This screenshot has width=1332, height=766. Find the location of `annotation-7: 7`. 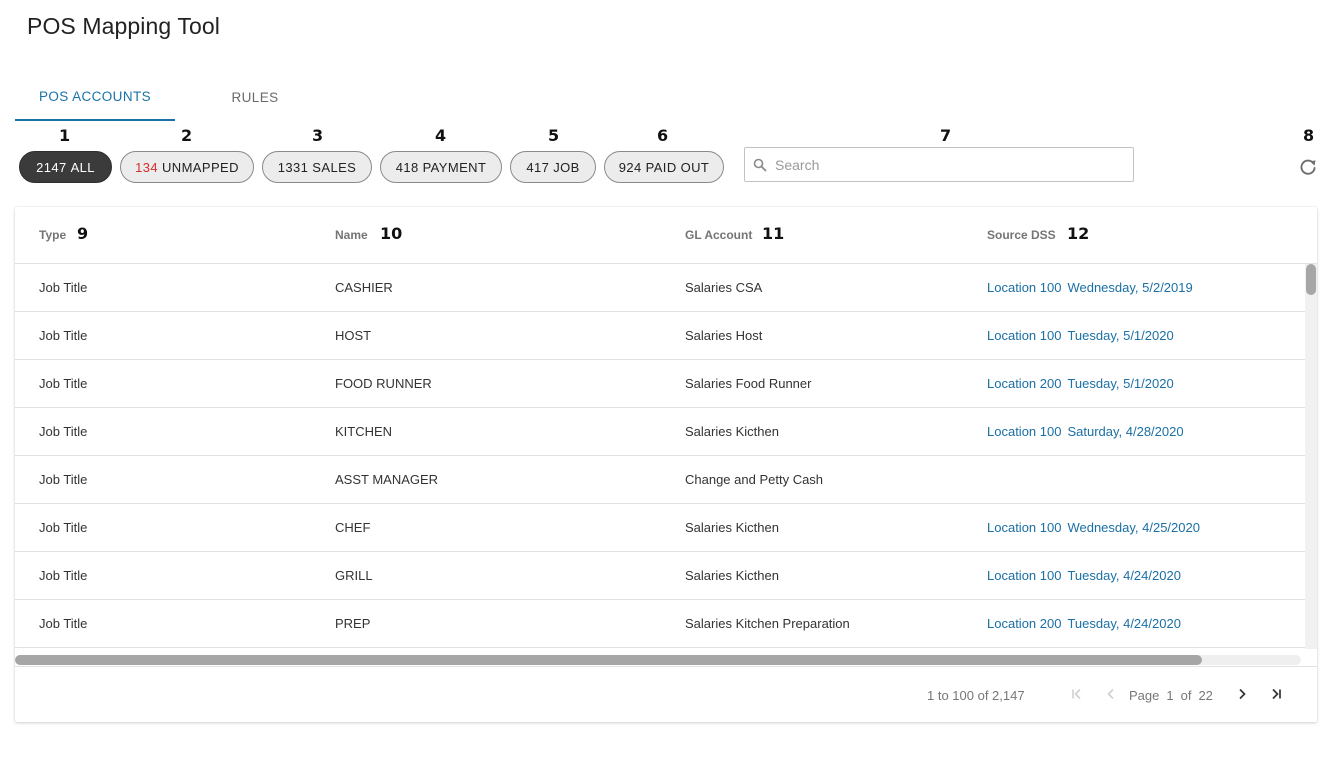

annotation-7: 7 is located at coordinates (946, 135).